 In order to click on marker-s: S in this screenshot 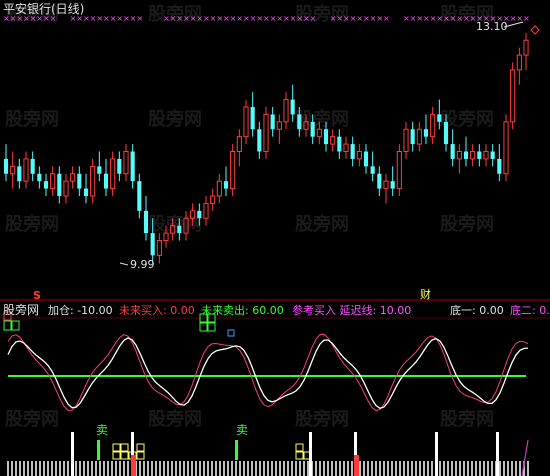, I will do `click(37, 295)`.